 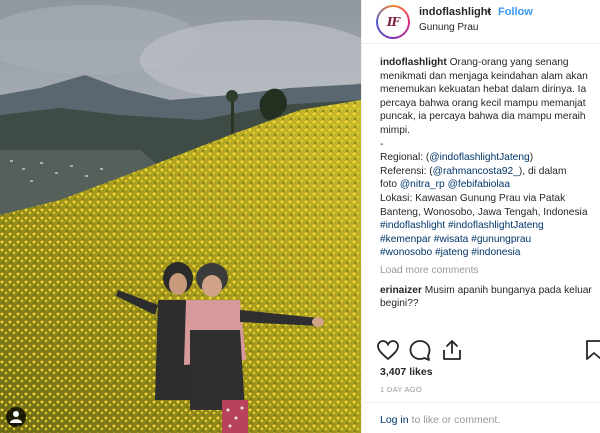 I want to click on likes-count: 3,407 likes, so click(x=406, y=372).